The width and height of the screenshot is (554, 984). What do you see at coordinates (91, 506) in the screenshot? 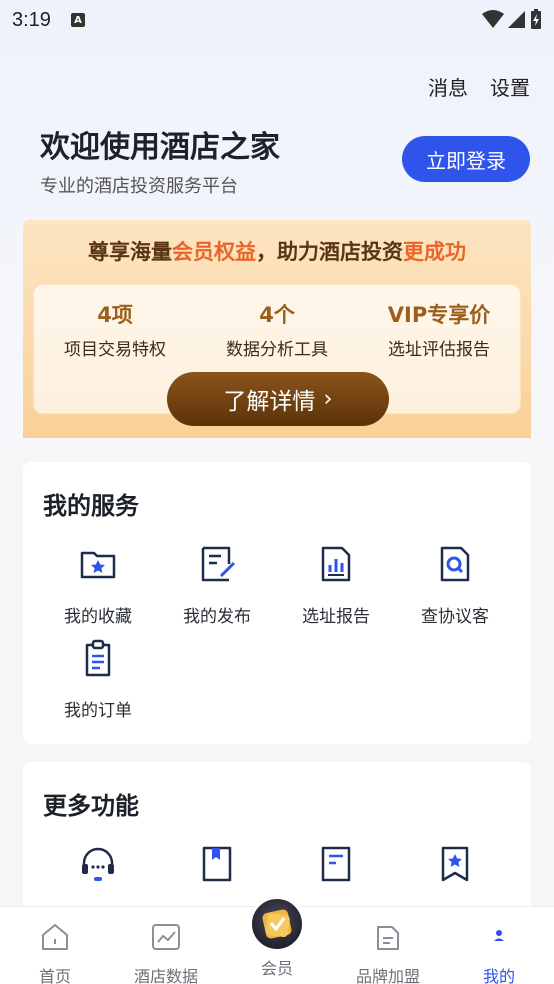
I see `services-title: 我的服务` at bounding box center [91, 506].